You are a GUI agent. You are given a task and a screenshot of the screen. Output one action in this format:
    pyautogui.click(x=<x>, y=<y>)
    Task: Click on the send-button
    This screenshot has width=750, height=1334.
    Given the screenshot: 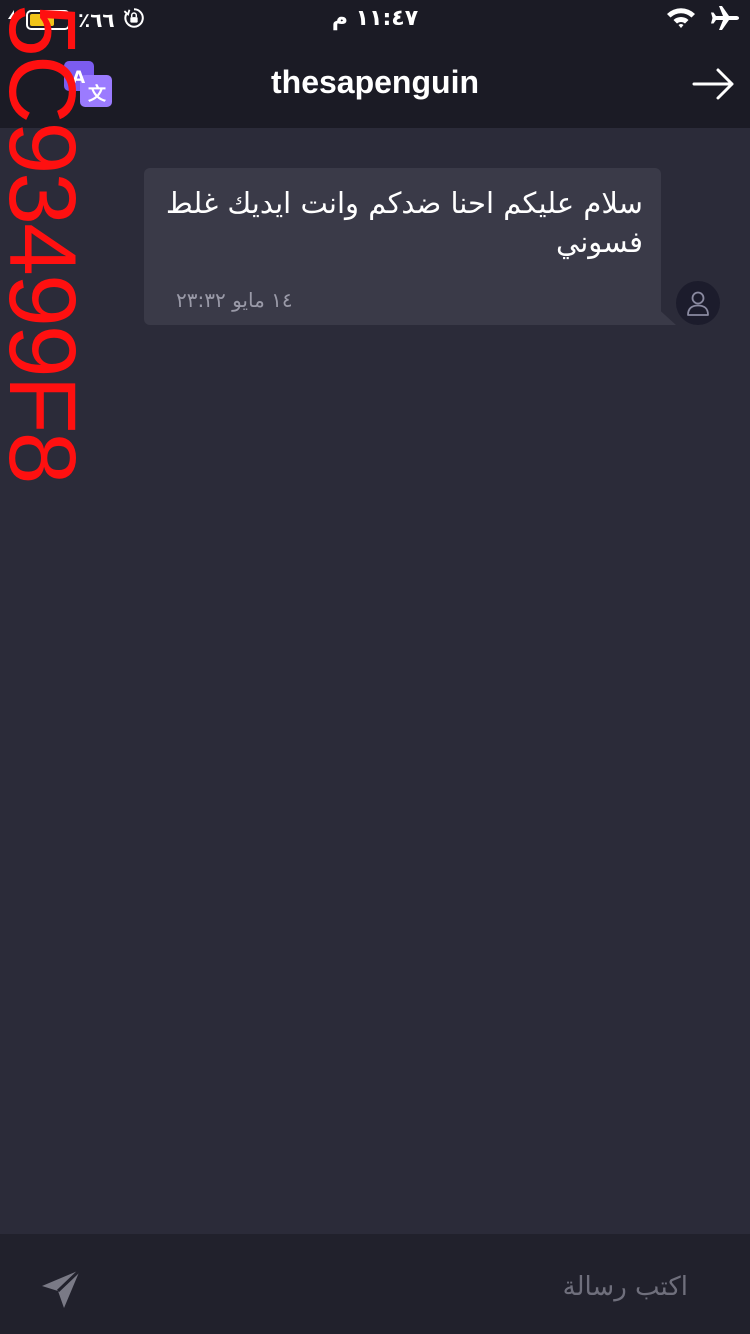 What is the action you would take?
    pyautogui.click(x=62, y=1289)
    